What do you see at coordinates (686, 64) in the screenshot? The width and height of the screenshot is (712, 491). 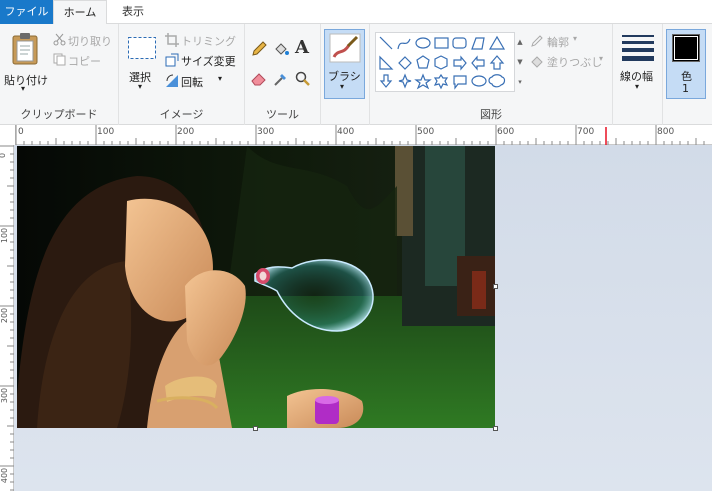 I see `color1-button: 色 1` at bounding box center [686, 64].